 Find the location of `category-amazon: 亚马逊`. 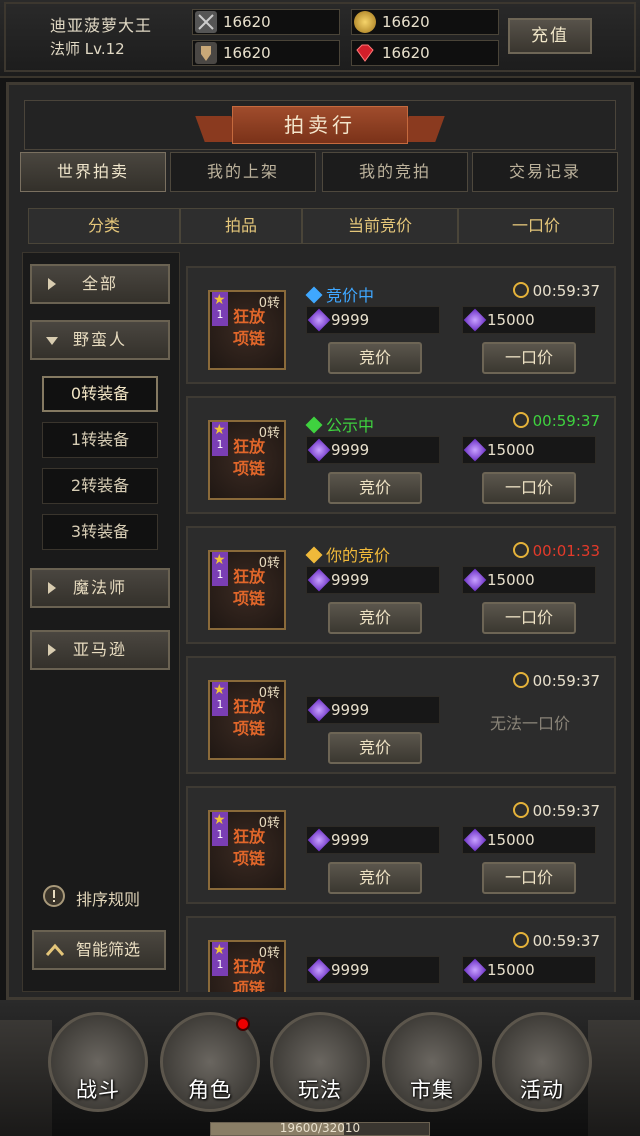

category-amazon: 亚马逊 is located at coordinates (100, 650).